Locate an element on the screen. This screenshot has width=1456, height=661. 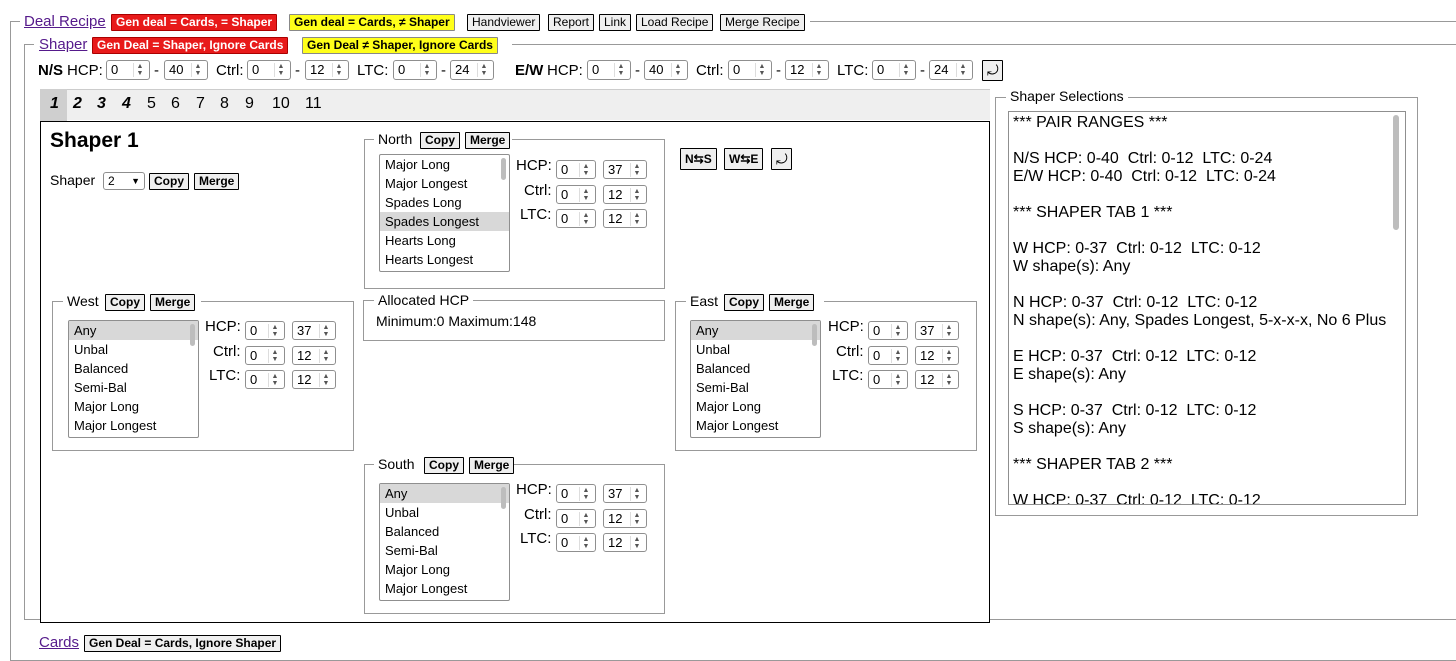
shaper-merge-button: Merge is located at coordinates (217, 181).